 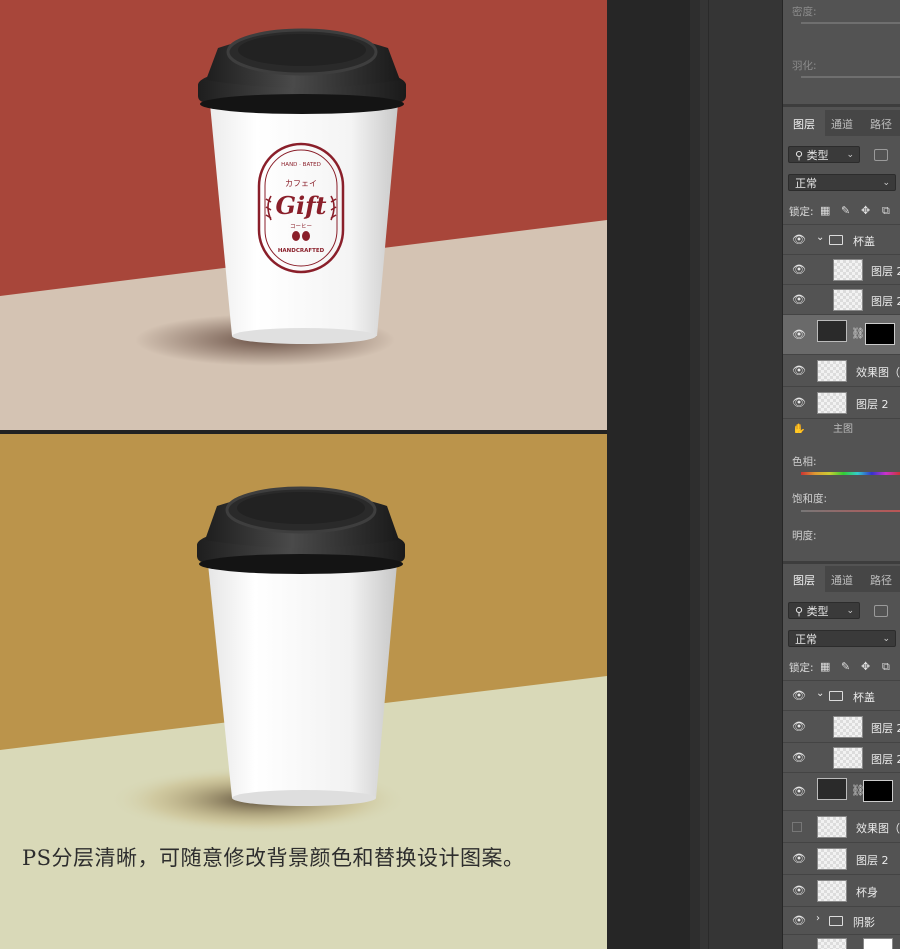 What do you see at coordinates (695, 474) in the screenshot?
I see `dock-gutter` at bounding box center [695, 474].